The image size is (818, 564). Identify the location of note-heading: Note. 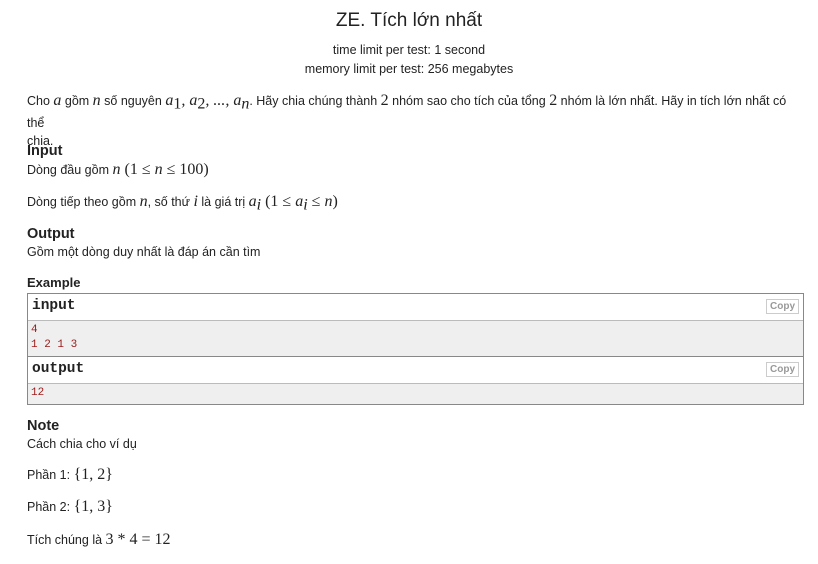
(43, 426).